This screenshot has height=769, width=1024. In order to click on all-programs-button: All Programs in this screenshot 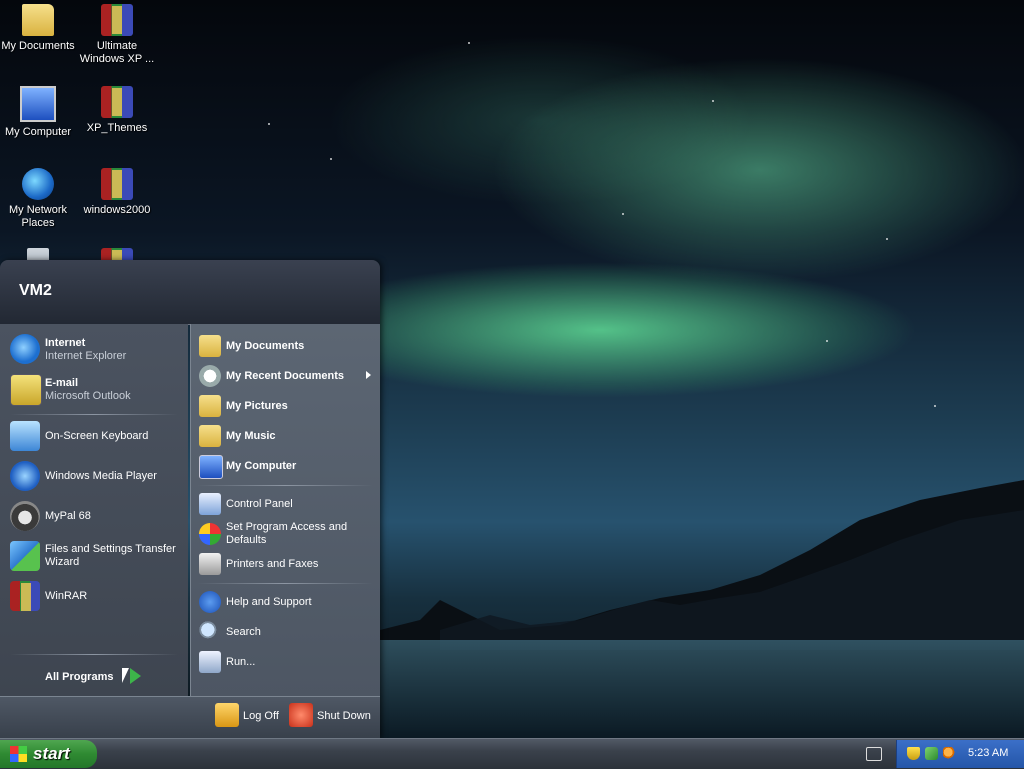, I will do `click(79, 677)`.